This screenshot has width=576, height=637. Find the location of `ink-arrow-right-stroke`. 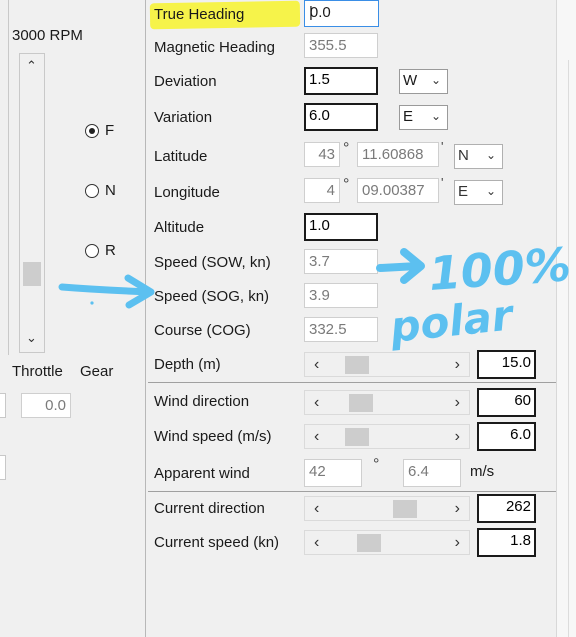

ink-arrow-right-stroke is located at coordinates (399, 267).